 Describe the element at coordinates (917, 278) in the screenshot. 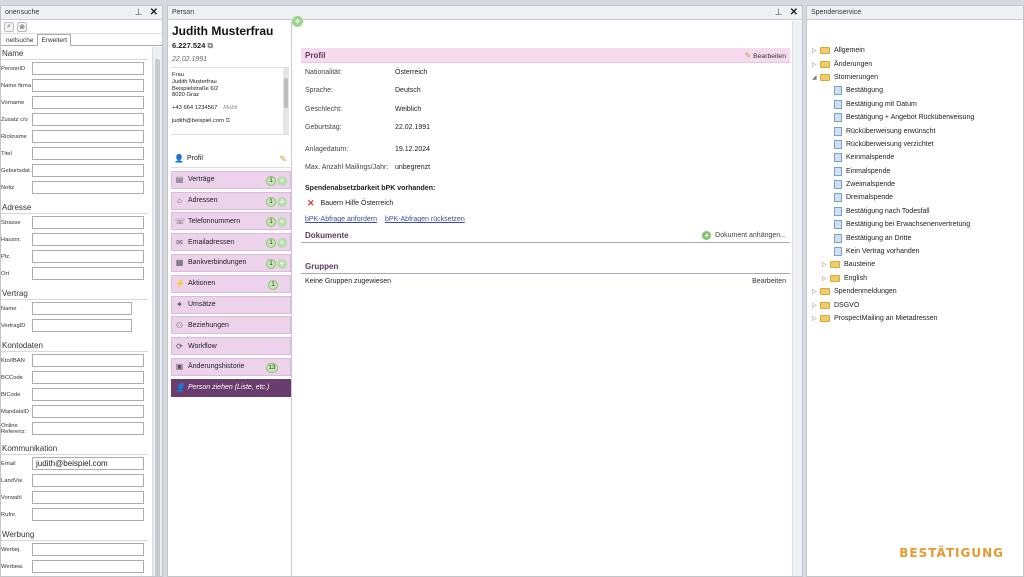

I see `tree-folder: ▷ English` at that location.